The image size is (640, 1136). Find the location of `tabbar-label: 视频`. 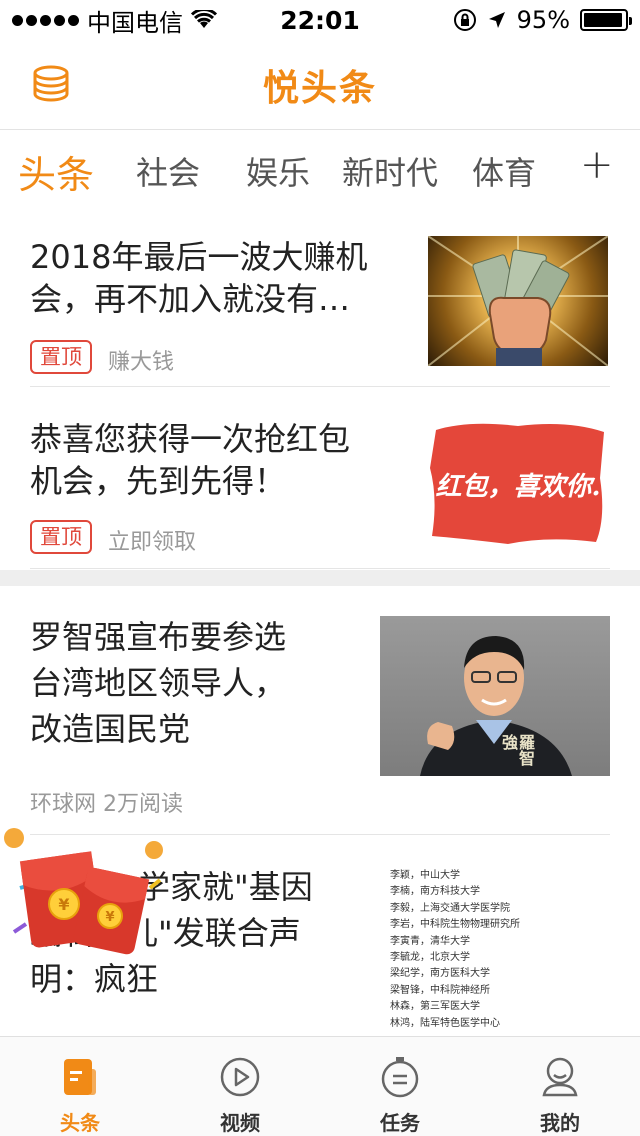

tabbar-label: 视频 is located at coordinates (240, 1123).